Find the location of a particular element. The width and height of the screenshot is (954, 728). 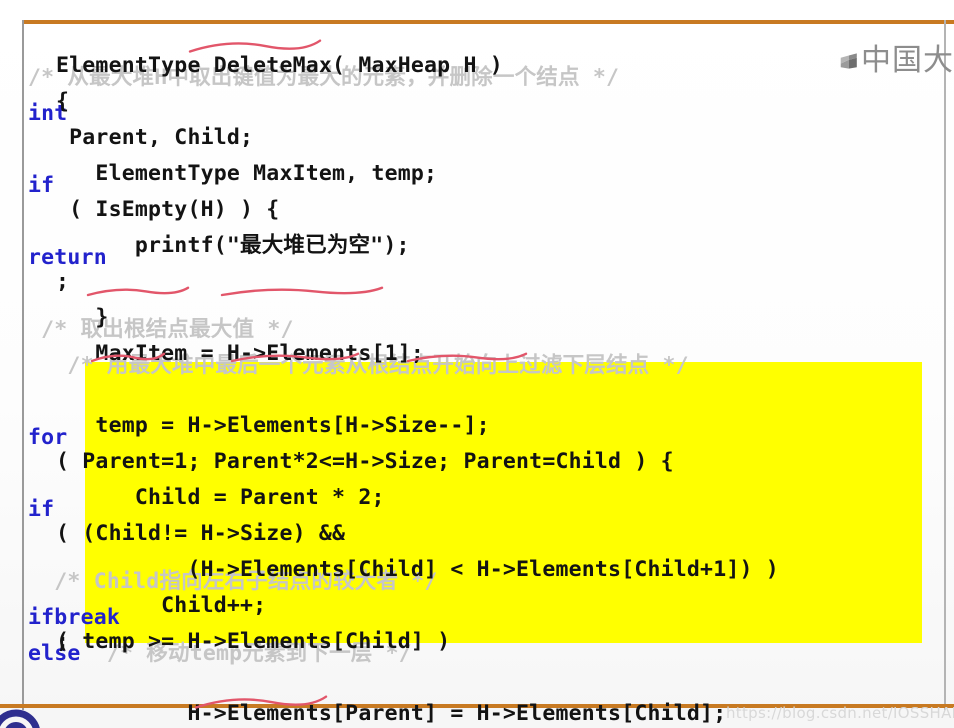

course-logo: 中国大 is located at coordinates (897, 61).